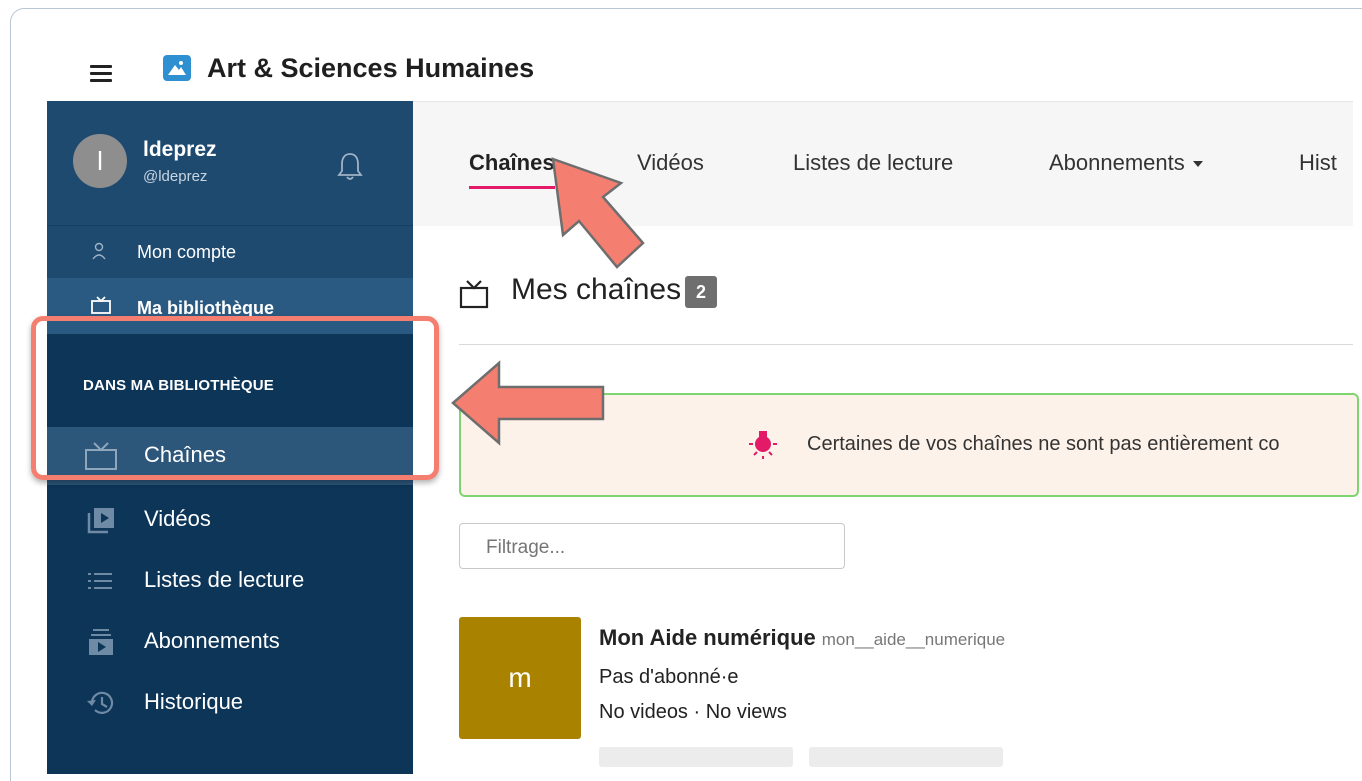  What do you see at coordinates (669, 677) in the screenshot?
I see `channel-subscribers: Pas d'abonné·e` at bounding box center [669, 677].